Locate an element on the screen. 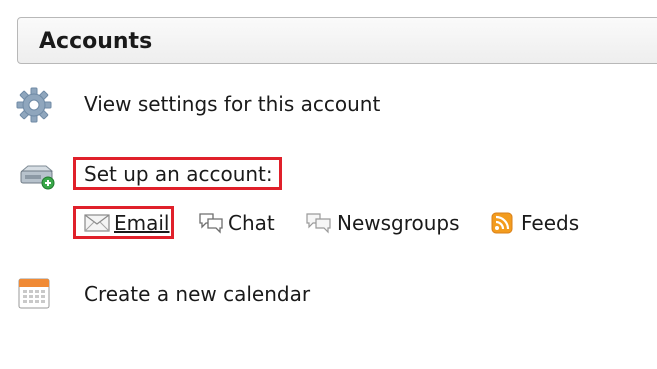 The width and height of the screenshot is (657, 369). envelope-icon is located at coordinates (97, 223).